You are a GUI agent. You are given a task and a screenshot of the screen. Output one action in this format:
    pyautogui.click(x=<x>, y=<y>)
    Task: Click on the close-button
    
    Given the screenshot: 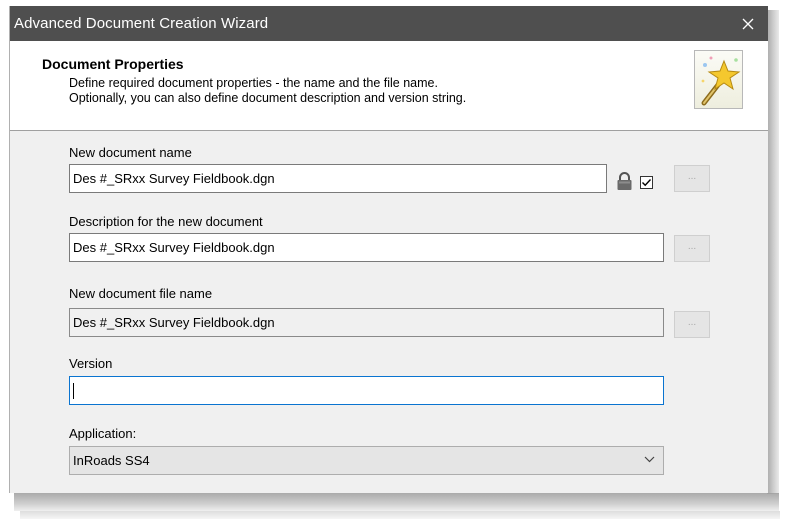 What is the action you would take?
    pyautogui.click(x=748, y=23)
    